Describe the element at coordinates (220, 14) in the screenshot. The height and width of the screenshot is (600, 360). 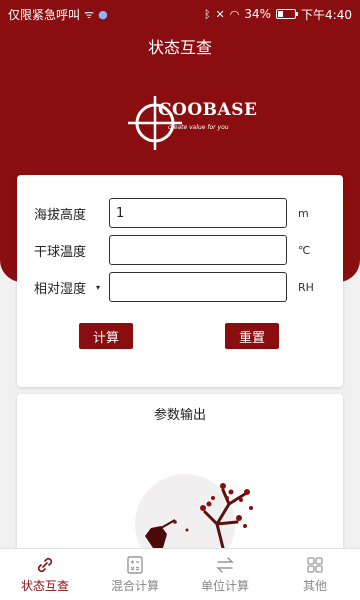
I see `mute-icon: ✕` at that location.